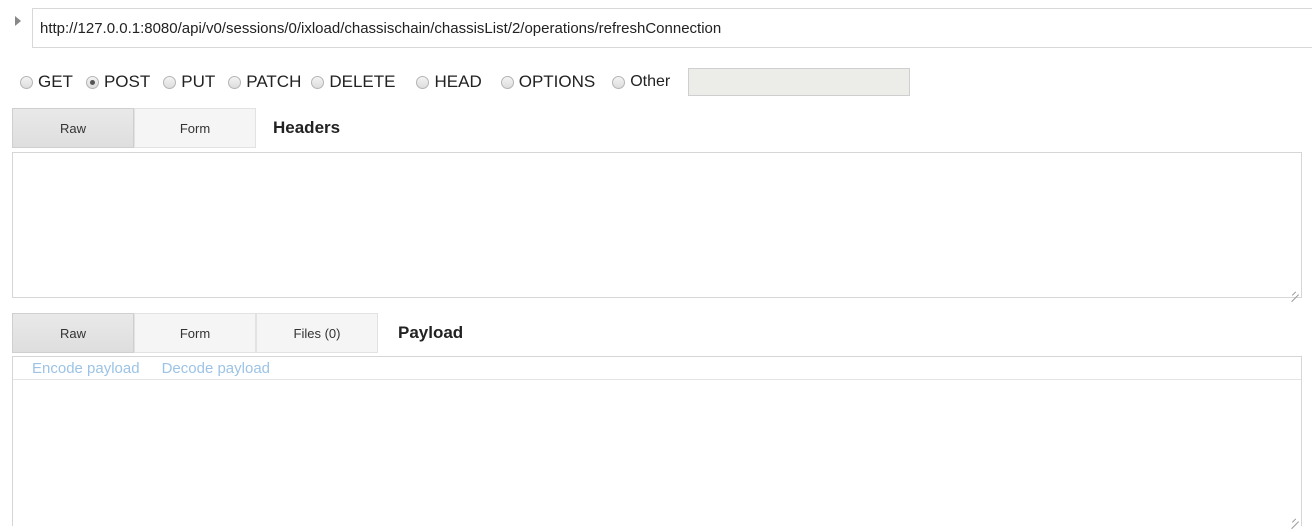 This screenshot has width=1314, height=531. Describe the element at coordinates (55, 81) in the screenshot. I see `method-get-label: GET` at that location.